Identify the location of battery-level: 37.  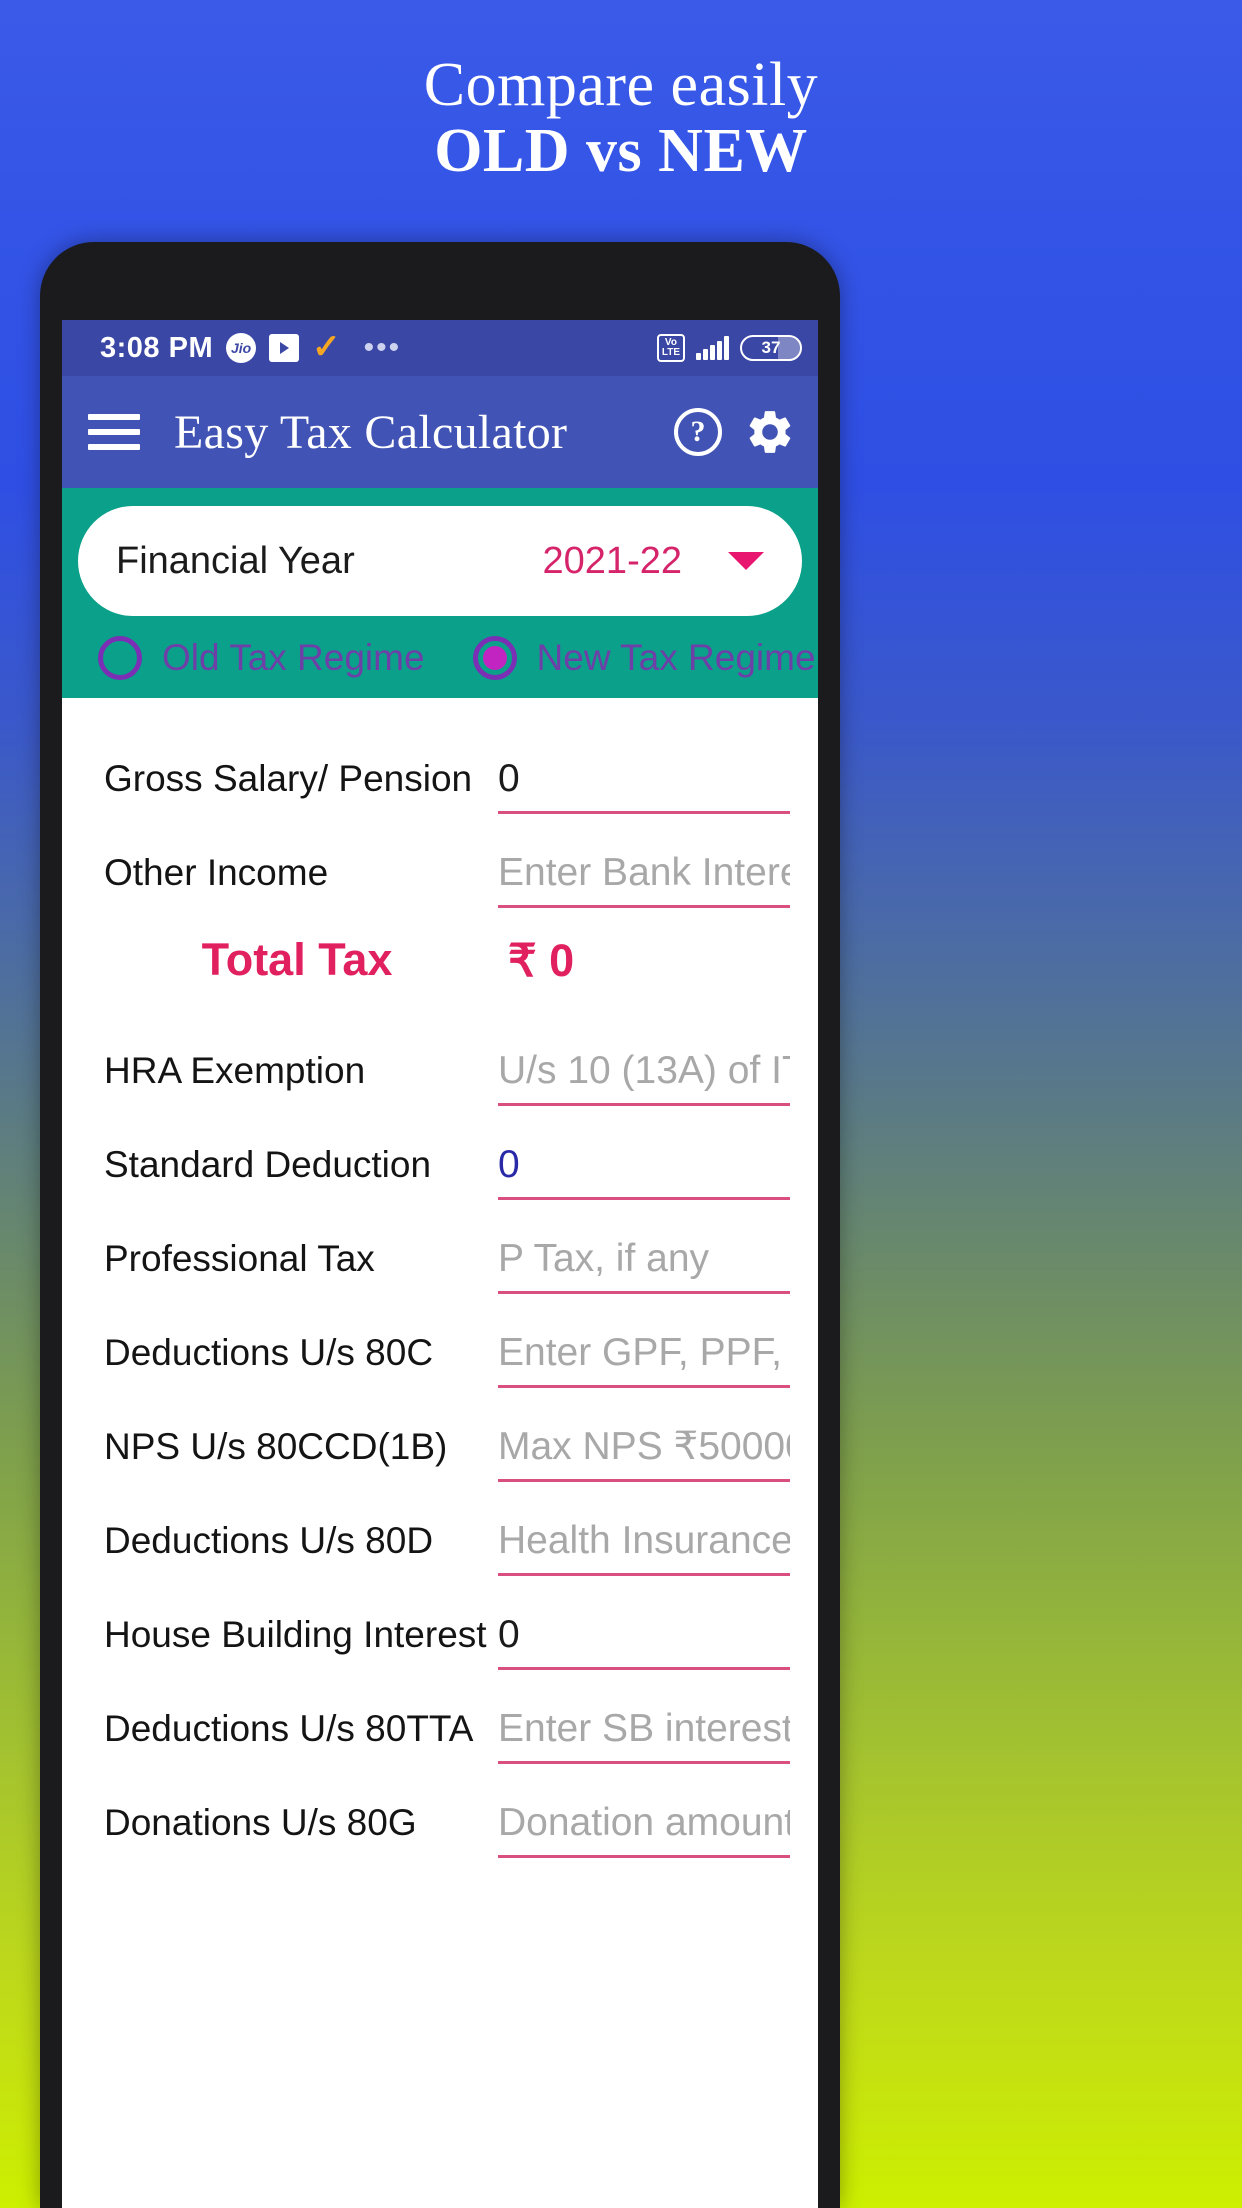
(771, 347).